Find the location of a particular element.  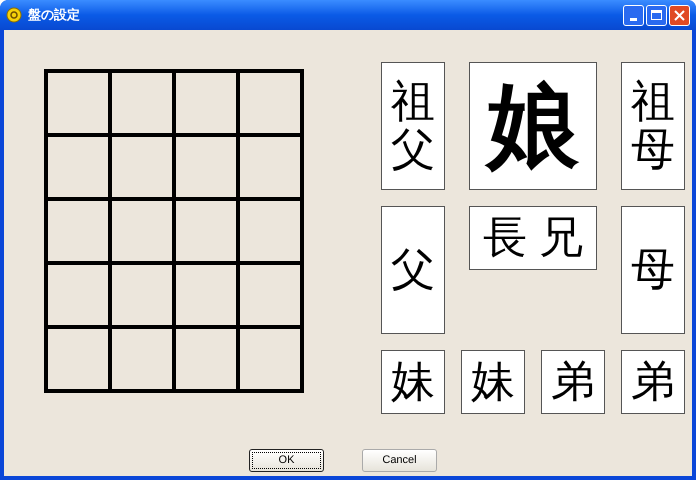

close-button is located at coordinates (679, 15).